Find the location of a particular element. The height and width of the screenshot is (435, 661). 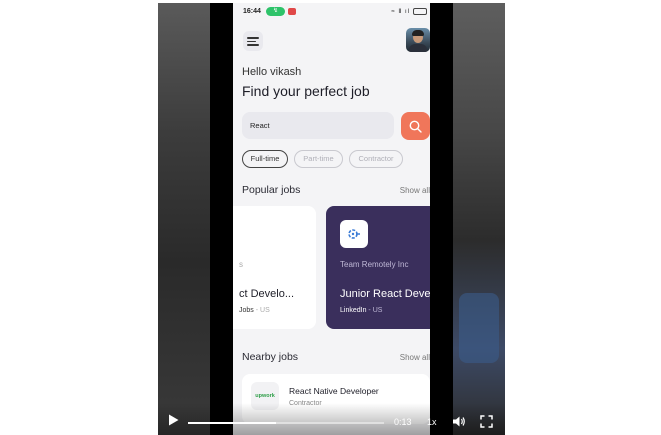

job-meta: Jobs - US is located at coordinates (254, 310).